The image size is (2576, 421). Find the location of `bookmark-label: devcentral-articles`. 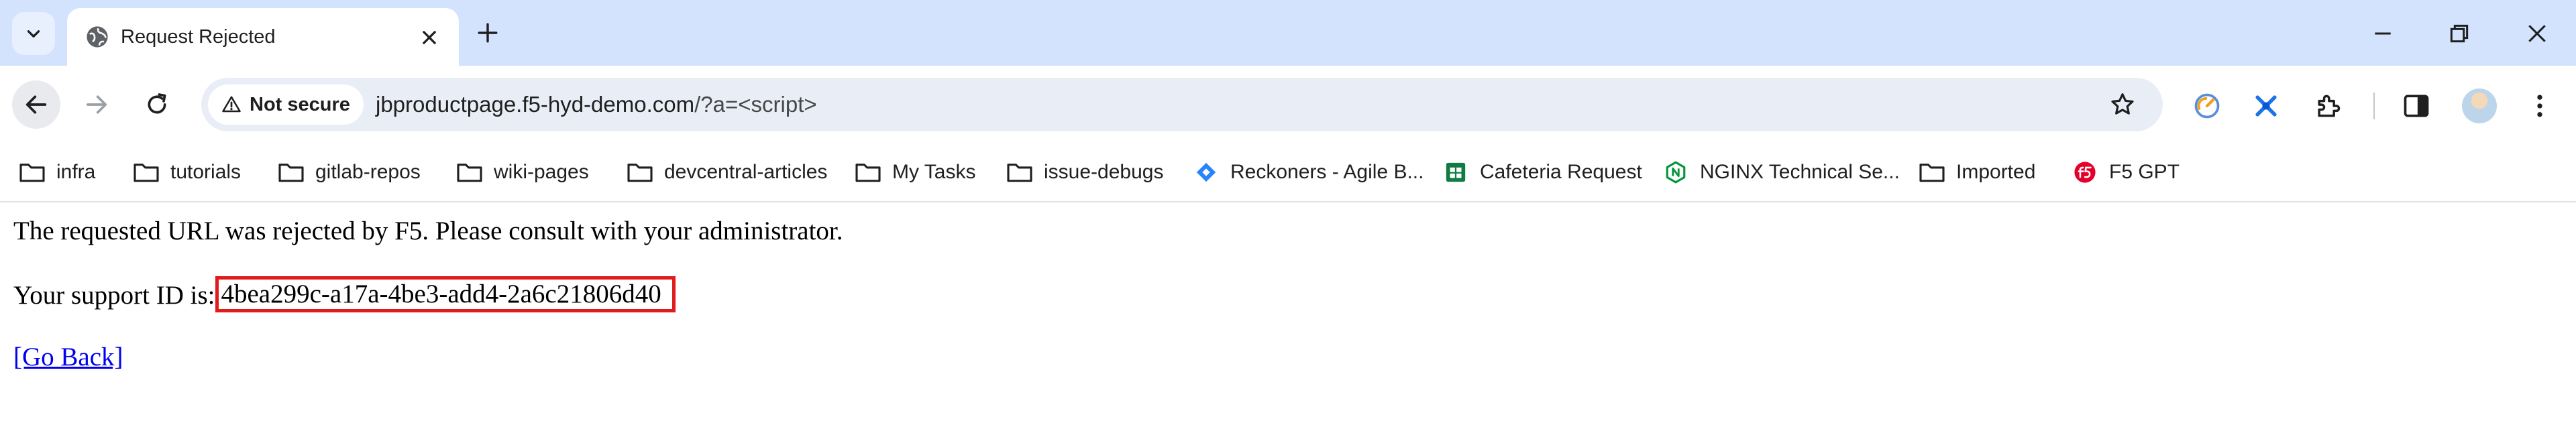

bookmark-label: devcentral-articles is located at coordinates (746, 172).